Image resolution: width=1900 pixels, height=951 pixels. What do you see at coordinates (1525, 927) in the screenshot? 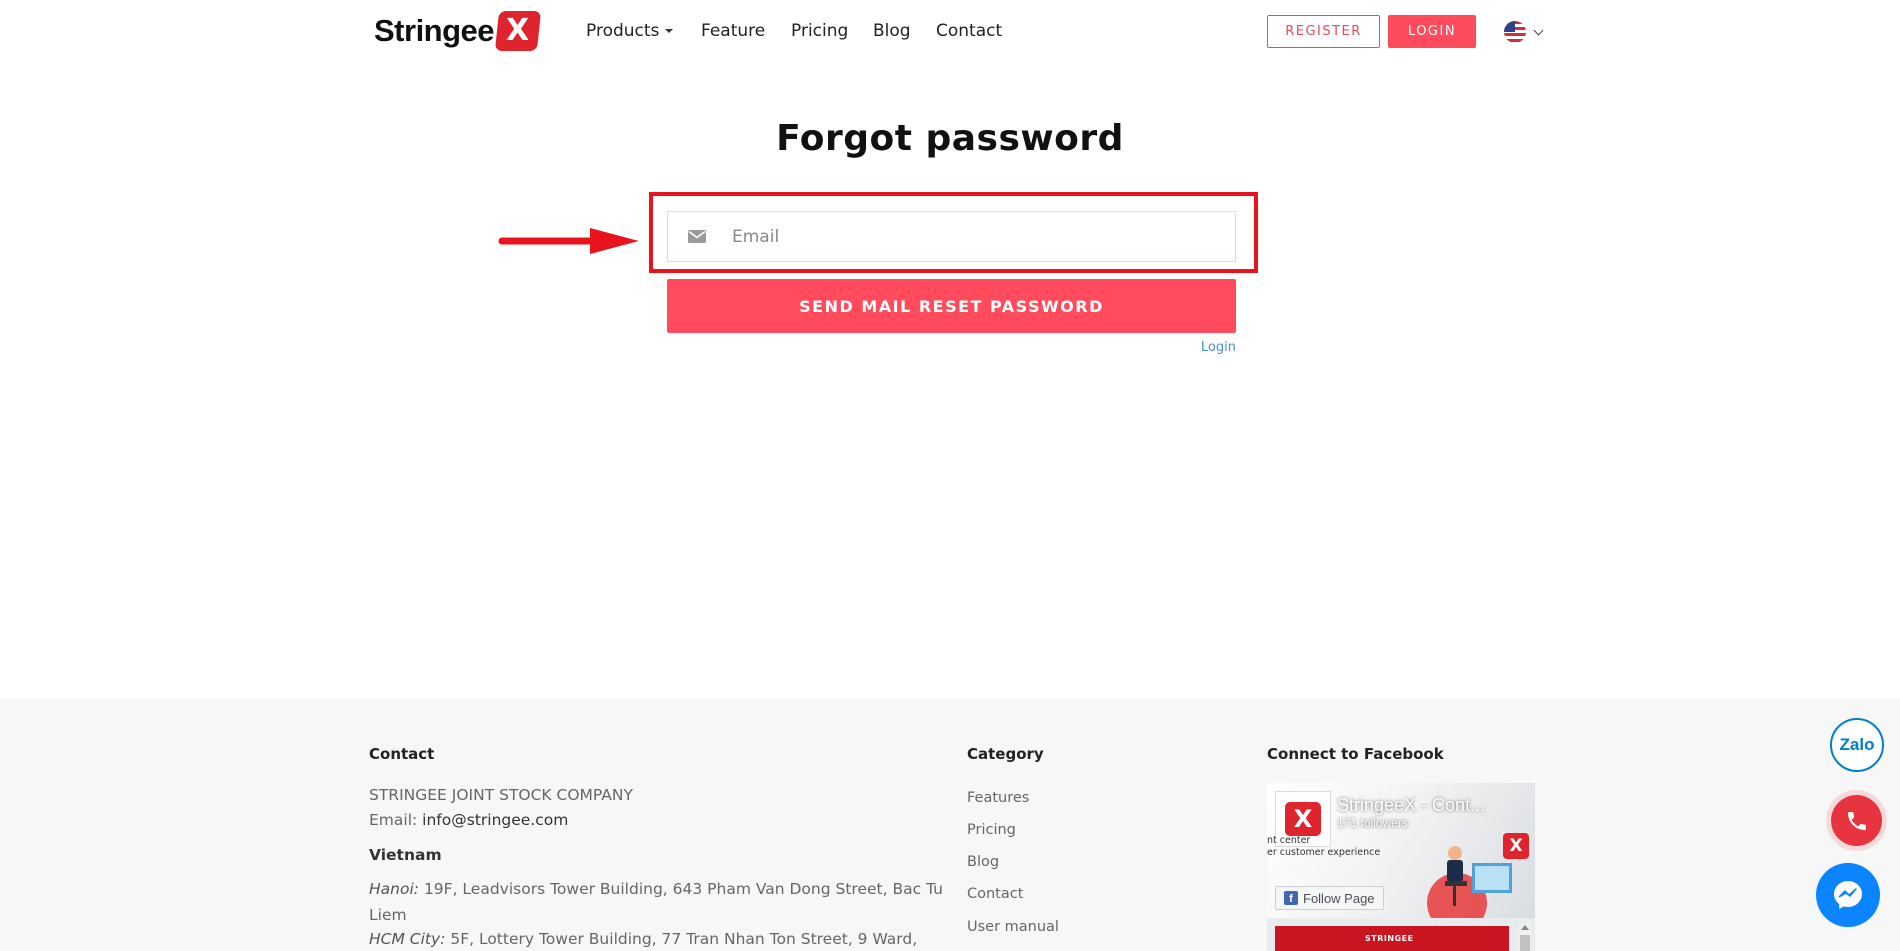
I see `scroll-up-icon` at bounding box center [1525, 927].